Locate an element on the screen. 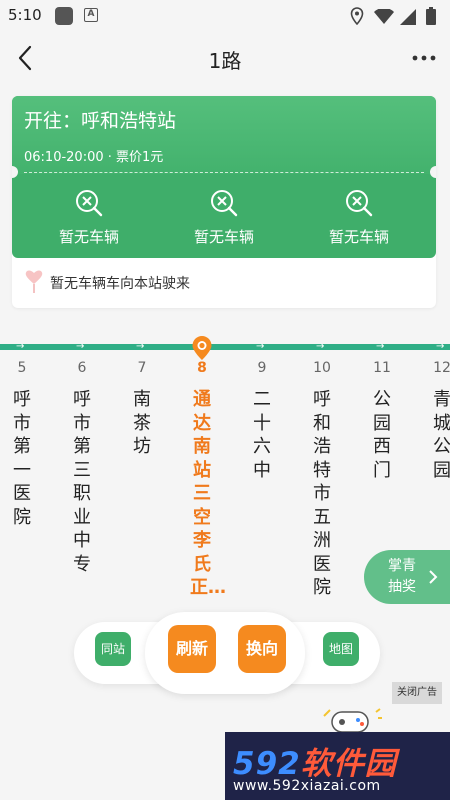 This screenshot has width=450, height=800. heart-balloon-icon is located at coordinates (34, 281).